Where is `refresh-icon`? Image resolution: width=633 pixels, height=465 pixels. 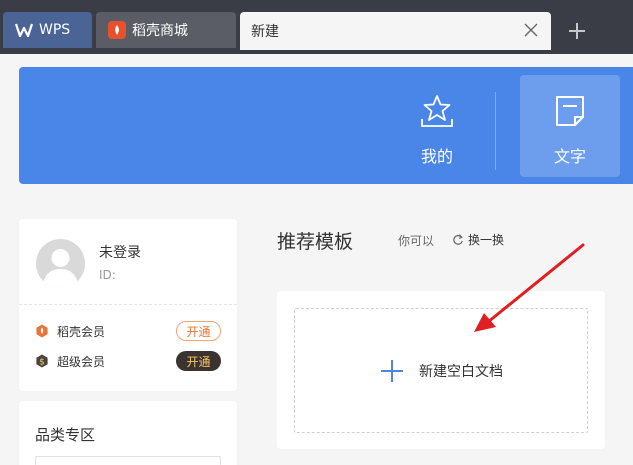 refresh-icon is located at coordinates (458, 239).